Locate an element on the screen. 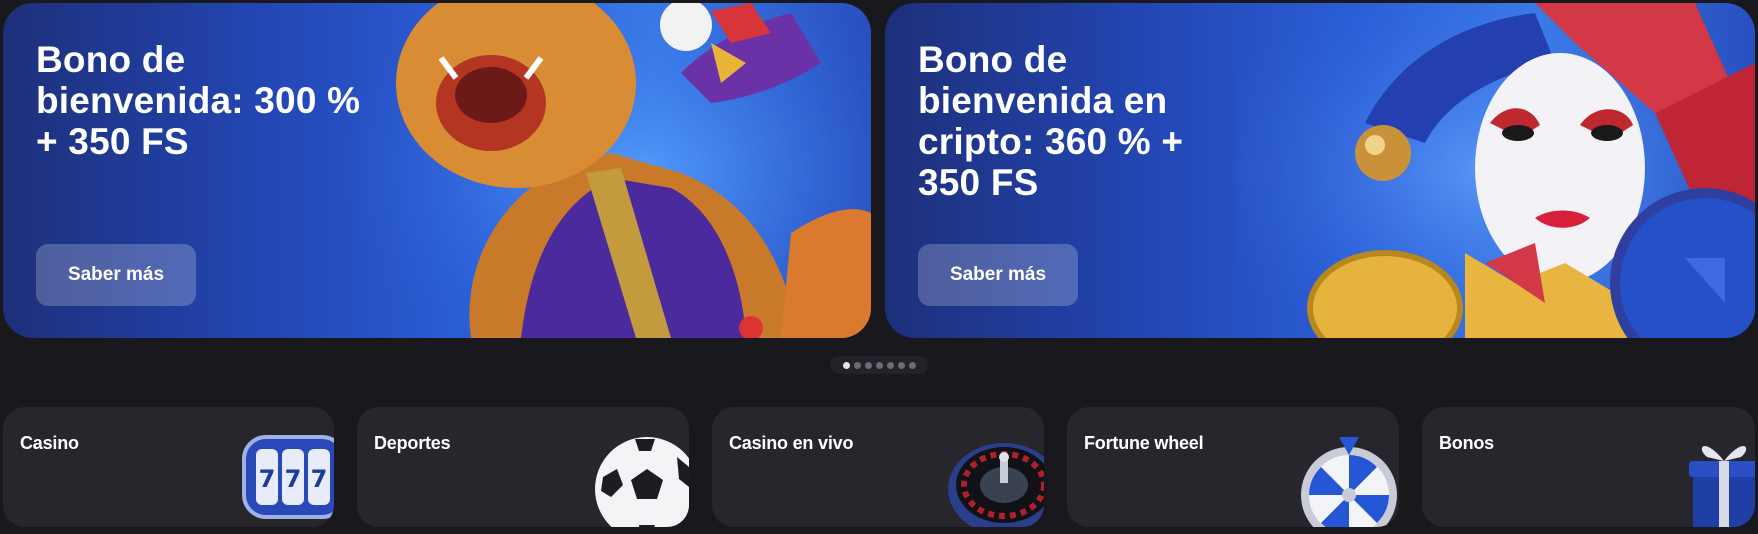  category-card-bonuses: Bonos is located at coordinates (1588, 467).